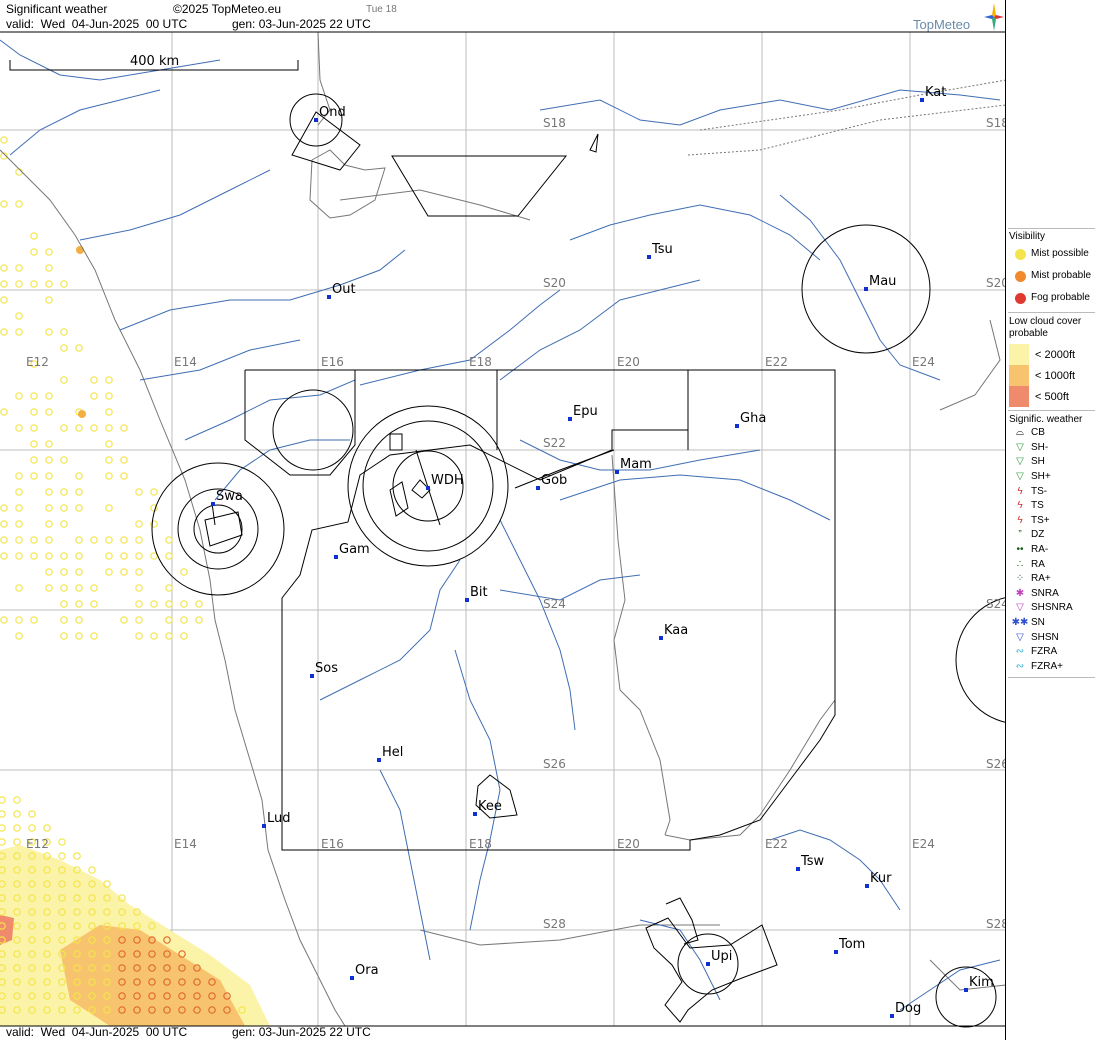  I want to click on city-gob: Gob, so click(551, 481).